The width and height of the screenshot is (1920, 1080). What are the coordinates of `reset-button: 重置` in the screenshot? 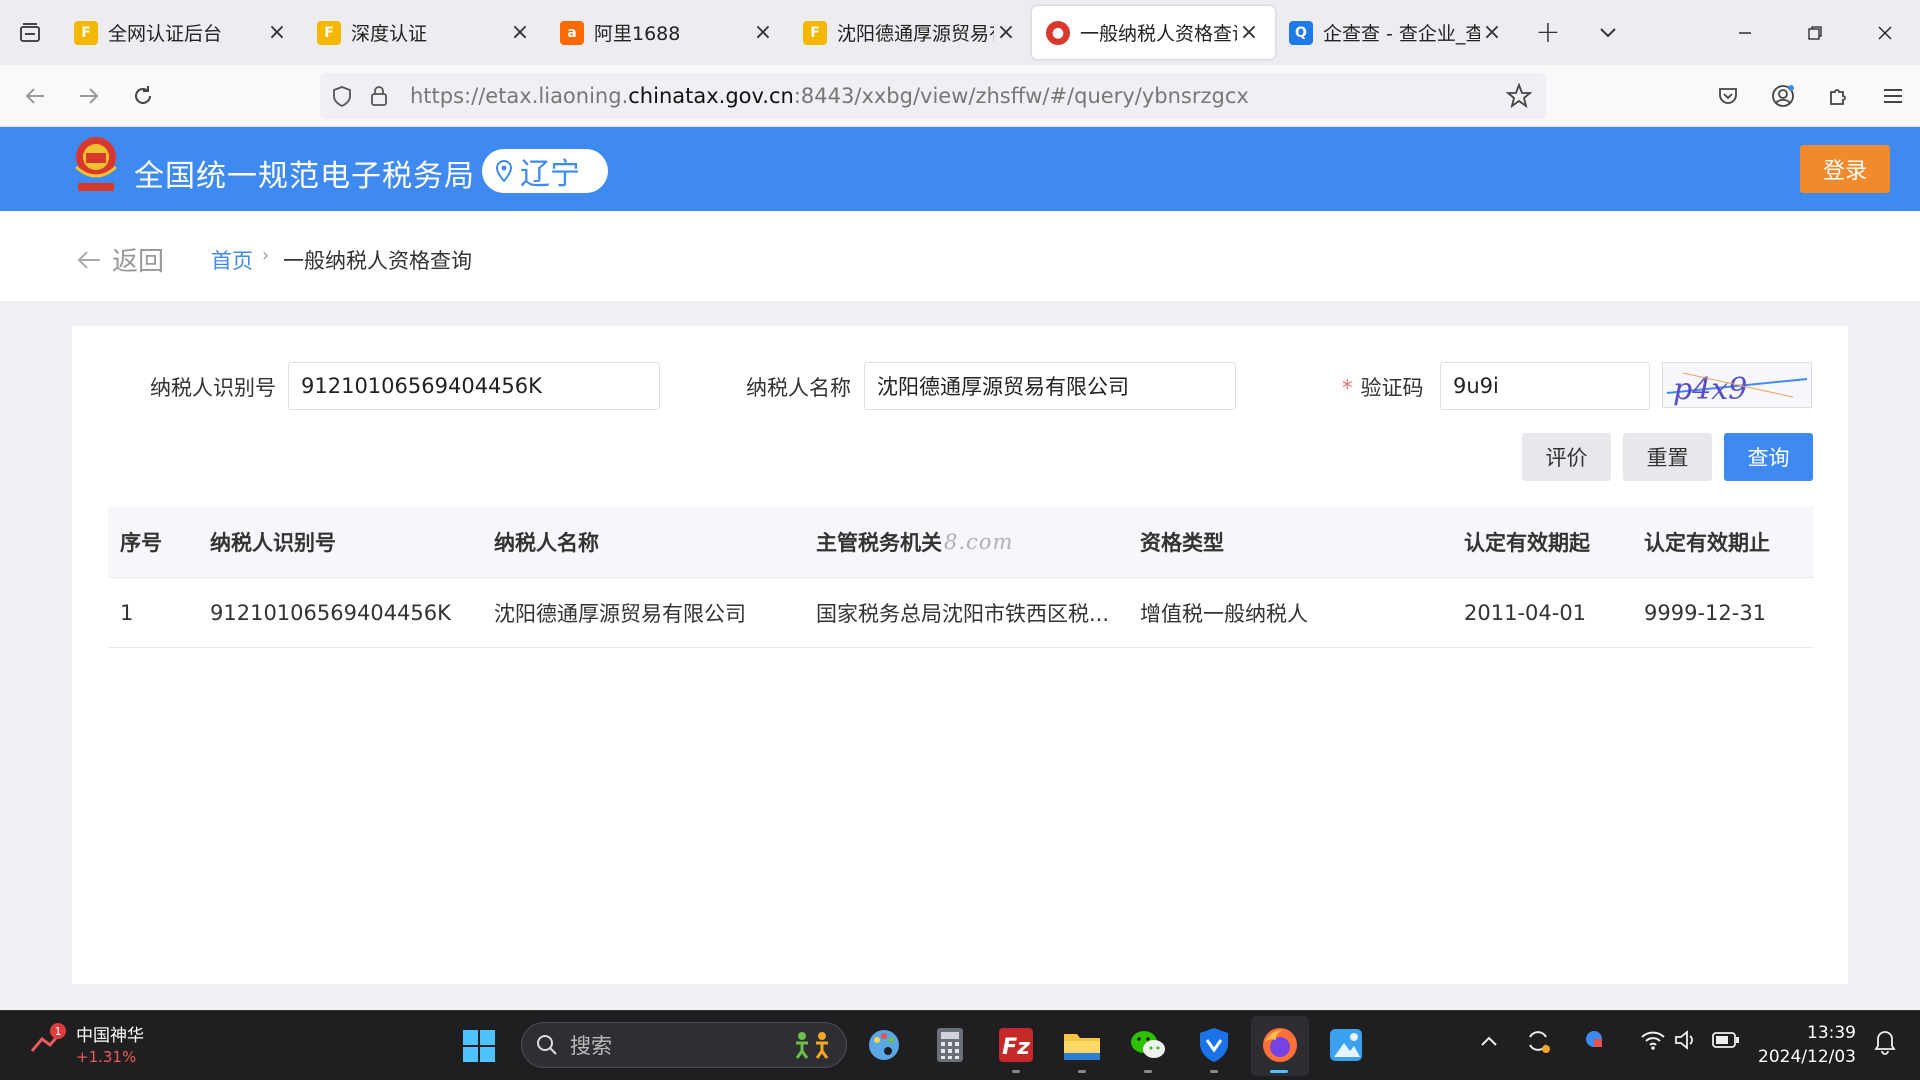 It's located at (1667, 457).